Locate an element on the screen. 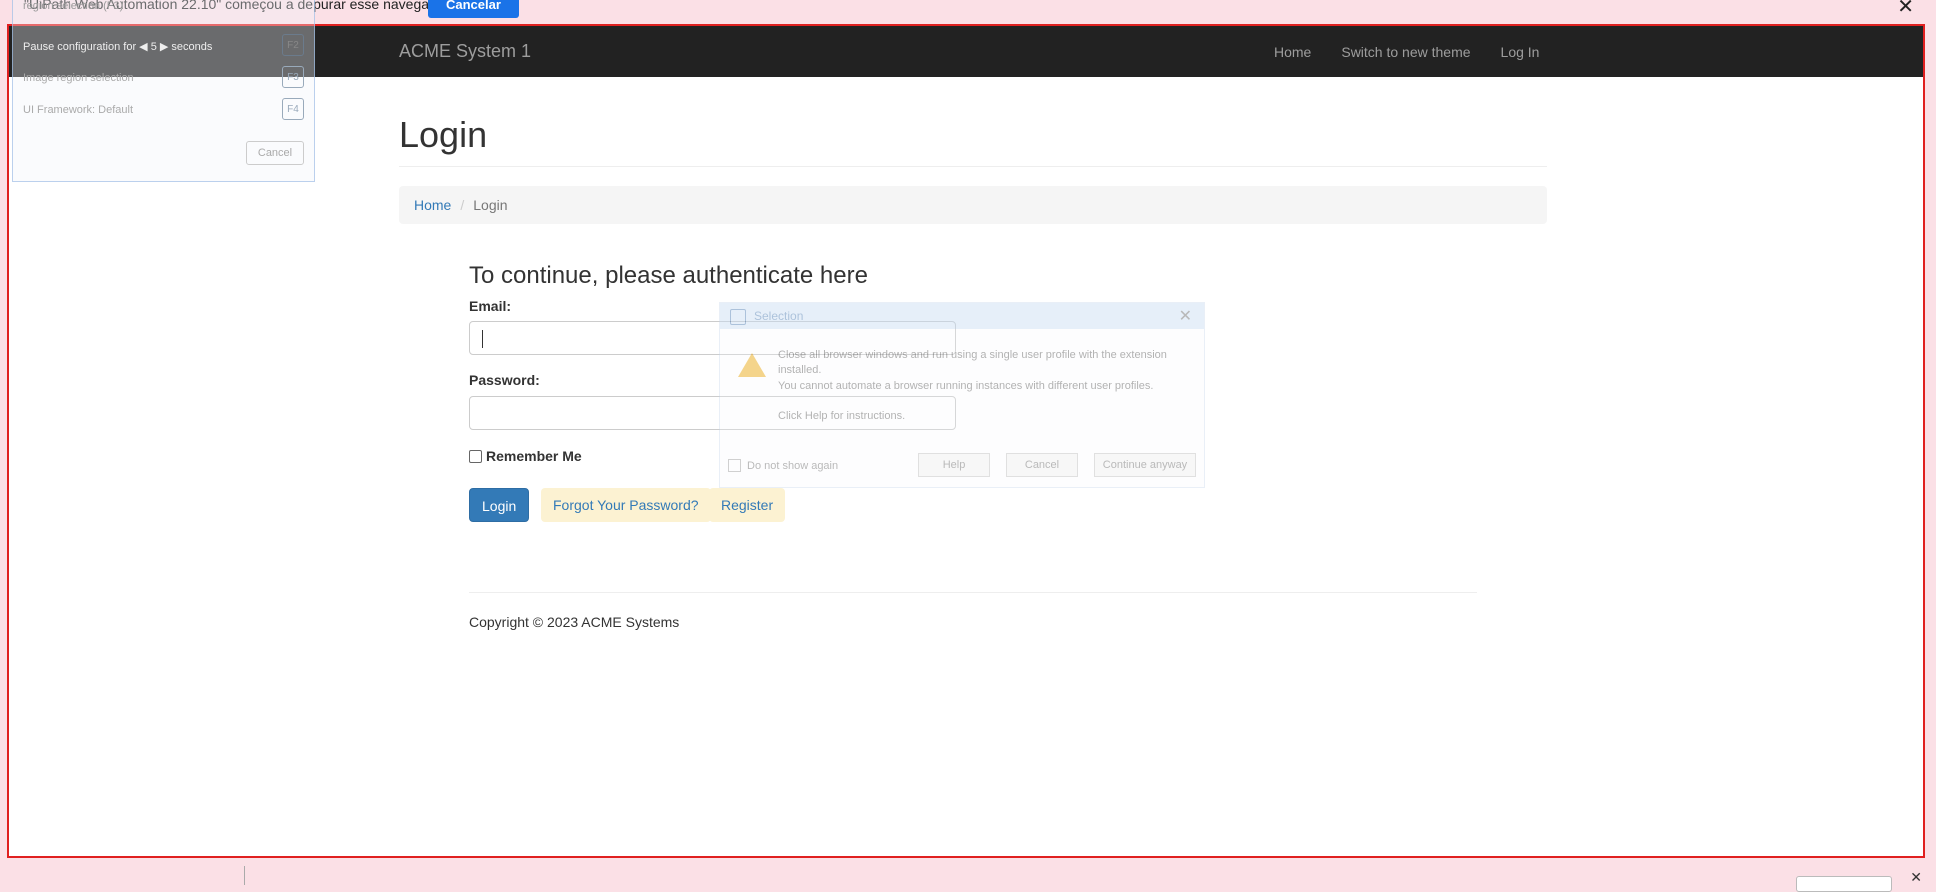  nav-links: Home Switch to new theme Log In is located at coordinates (1406, 51).